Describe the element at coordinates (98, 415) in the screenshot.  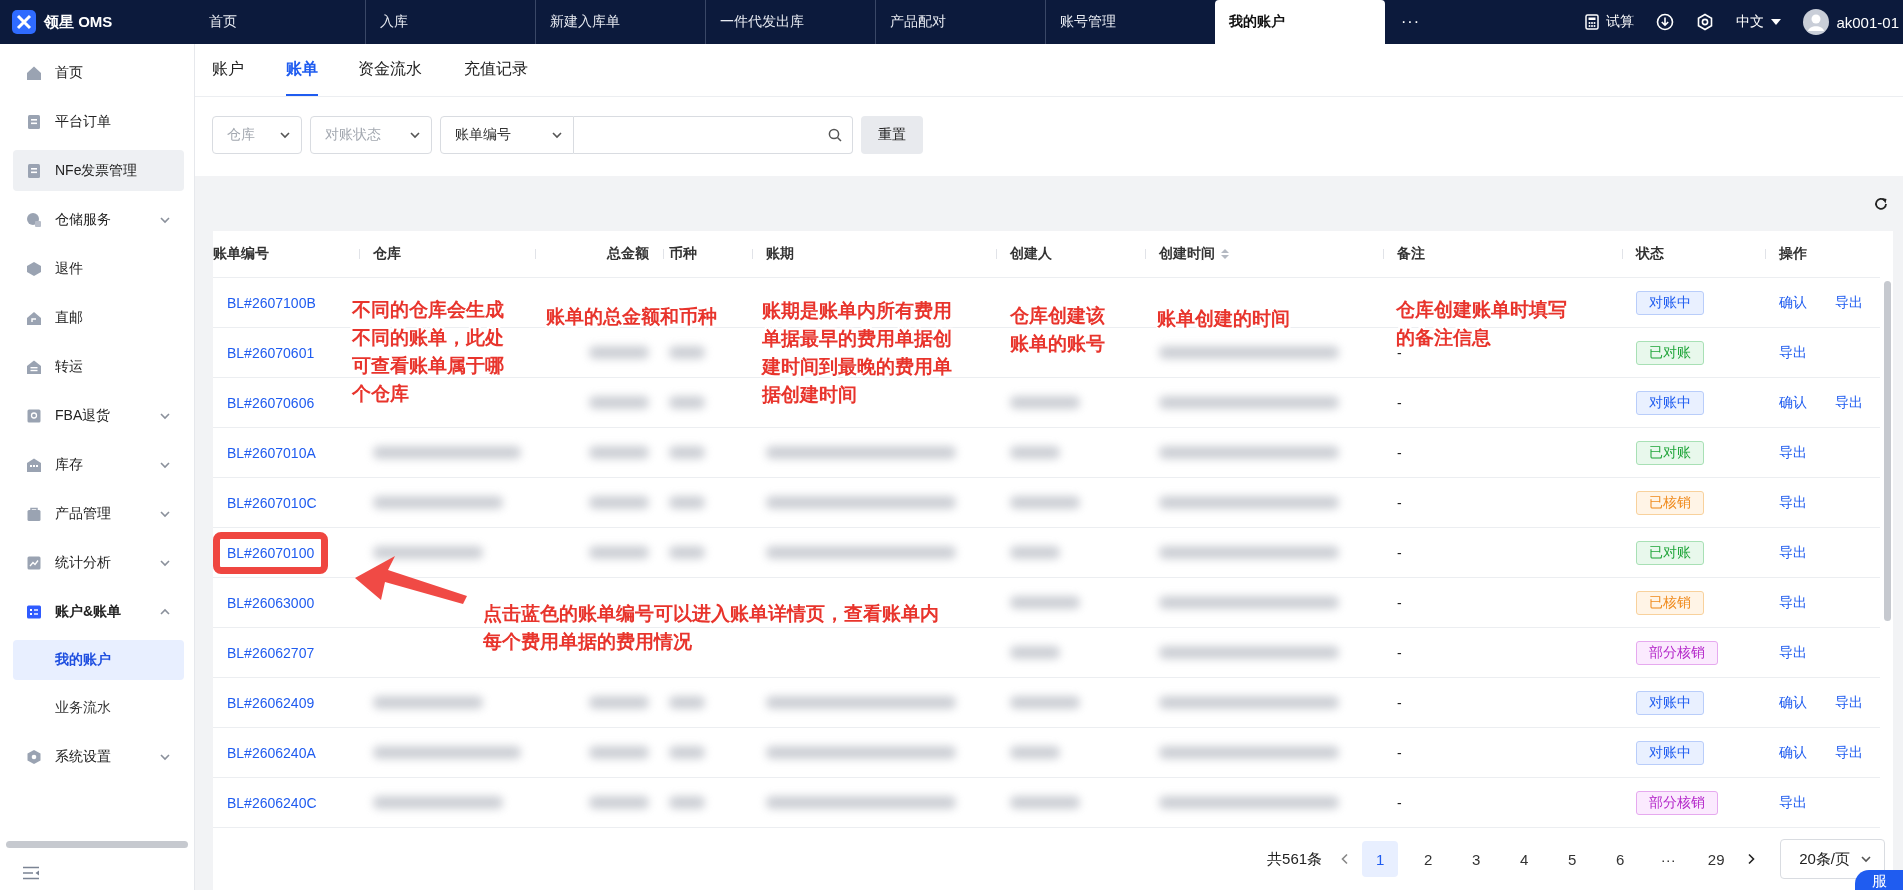
I see `sidebar-item: FBA退货` at that location.